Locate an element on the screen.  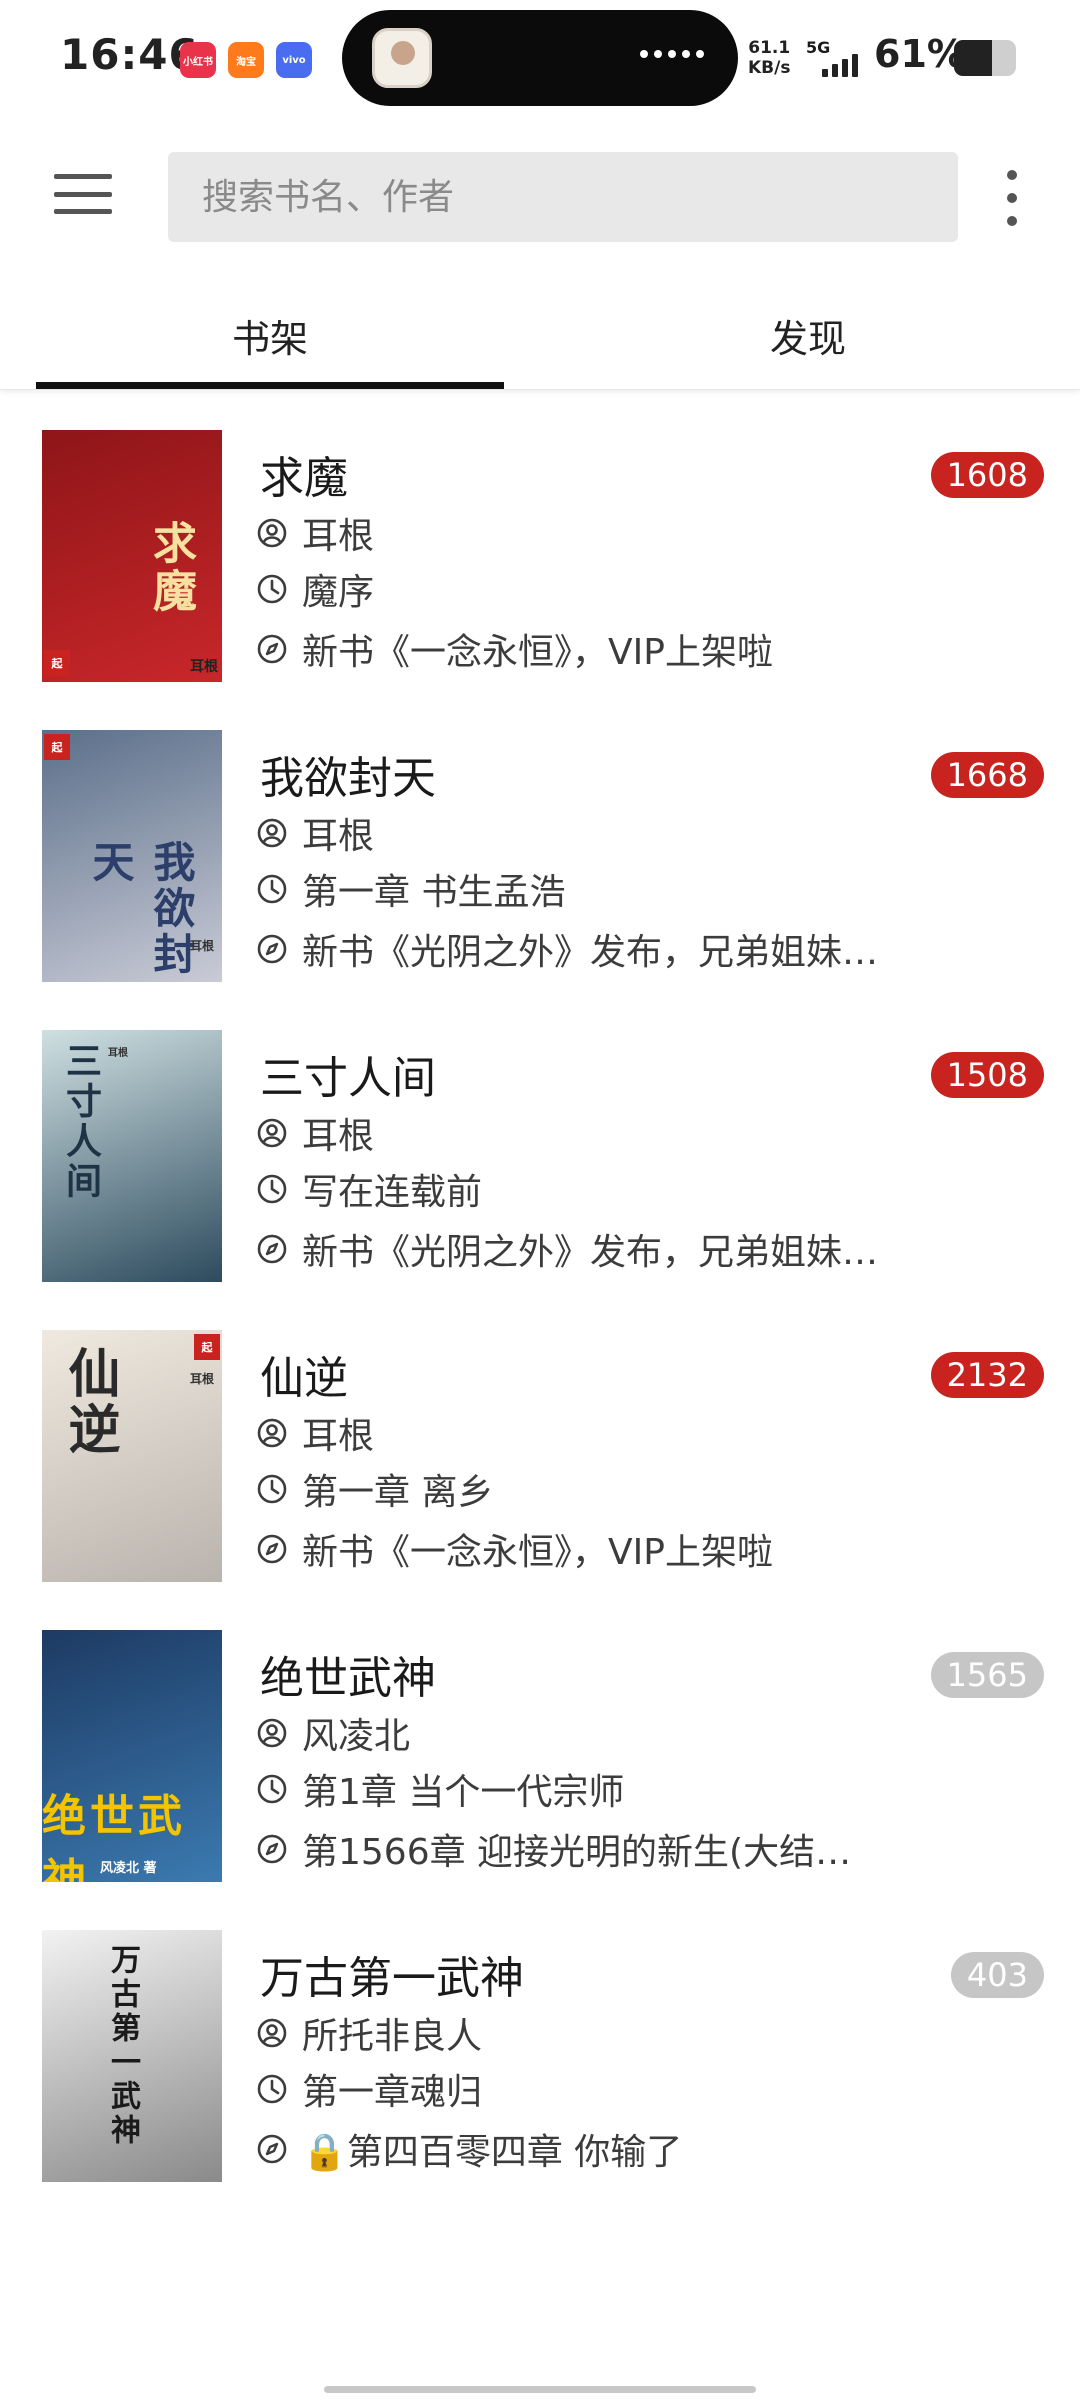
cover-title: 万古第一武神 is located at coordinates (122, 2046).